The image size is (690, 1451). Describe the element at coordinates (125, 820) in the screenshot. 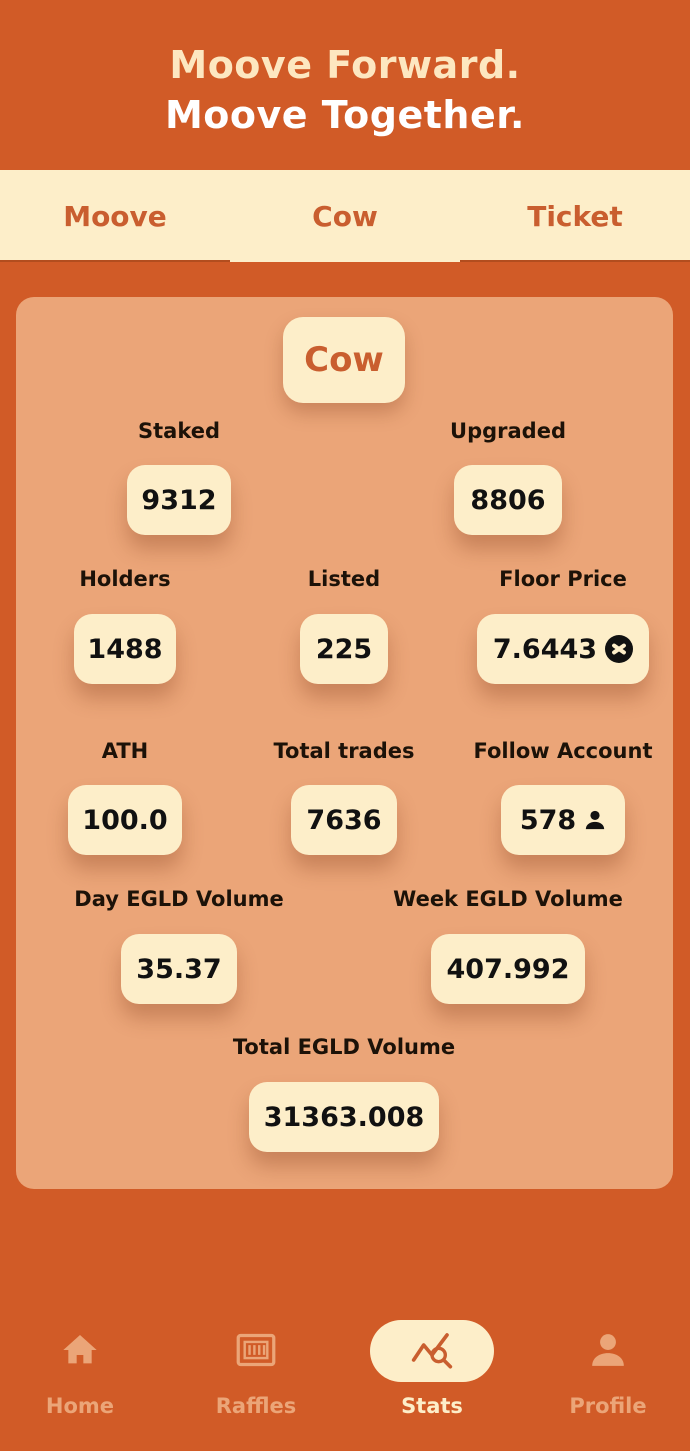

I see `ath-value: 100.0` at that location.